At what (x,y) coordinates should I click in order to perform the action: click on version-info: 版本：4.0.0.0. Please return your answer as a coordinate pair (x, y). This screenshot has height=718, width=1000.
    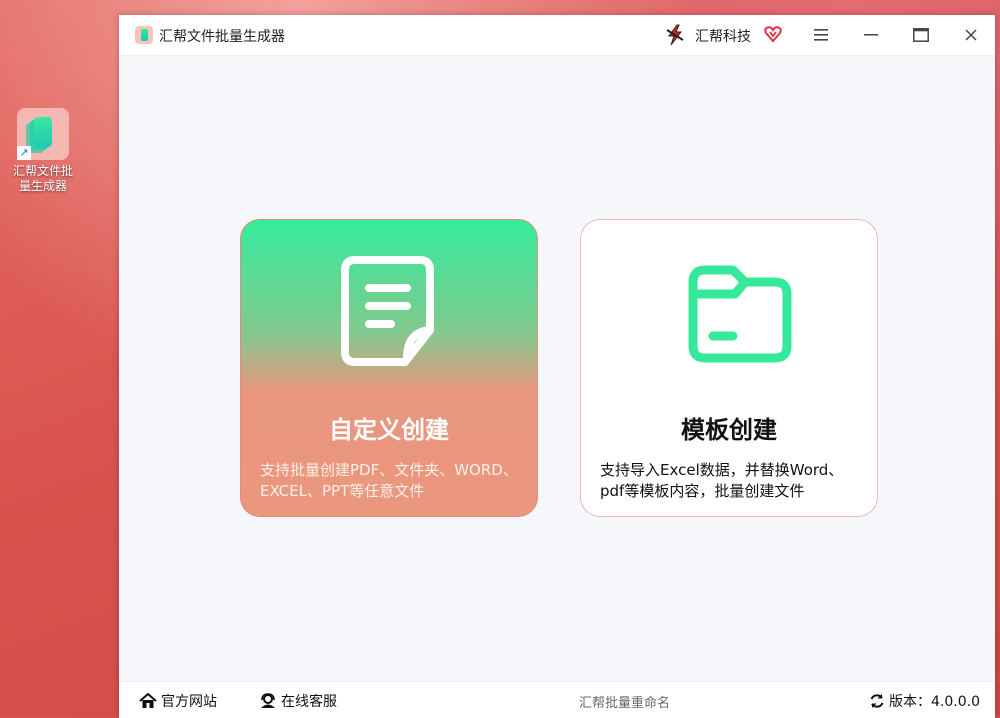
    Looking at the image, I should click on (924, 701).